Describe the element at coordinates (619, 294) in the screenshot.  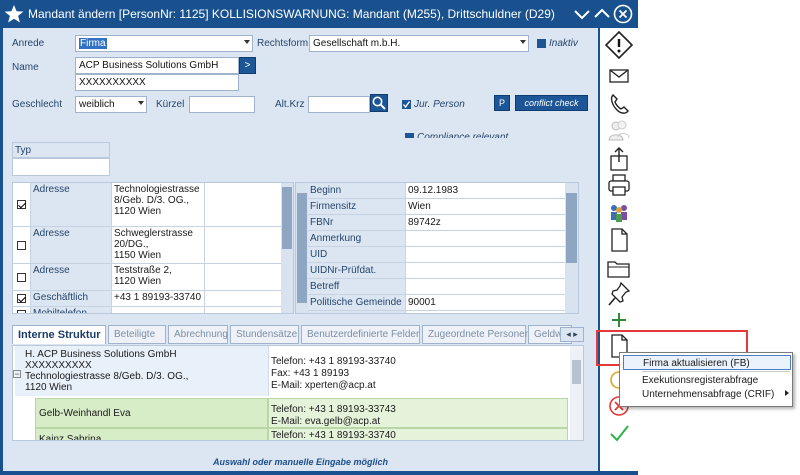
I see `pin-icon` at that location.